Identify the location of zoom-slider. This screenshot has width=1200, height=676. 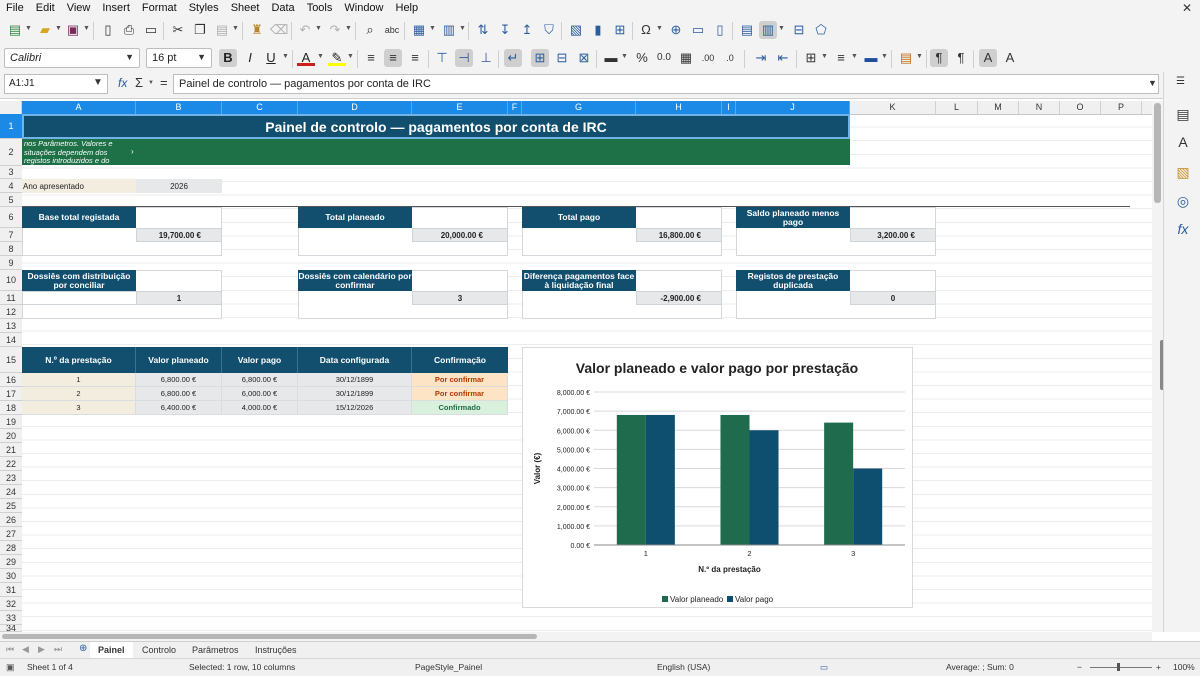
(1121, 667).